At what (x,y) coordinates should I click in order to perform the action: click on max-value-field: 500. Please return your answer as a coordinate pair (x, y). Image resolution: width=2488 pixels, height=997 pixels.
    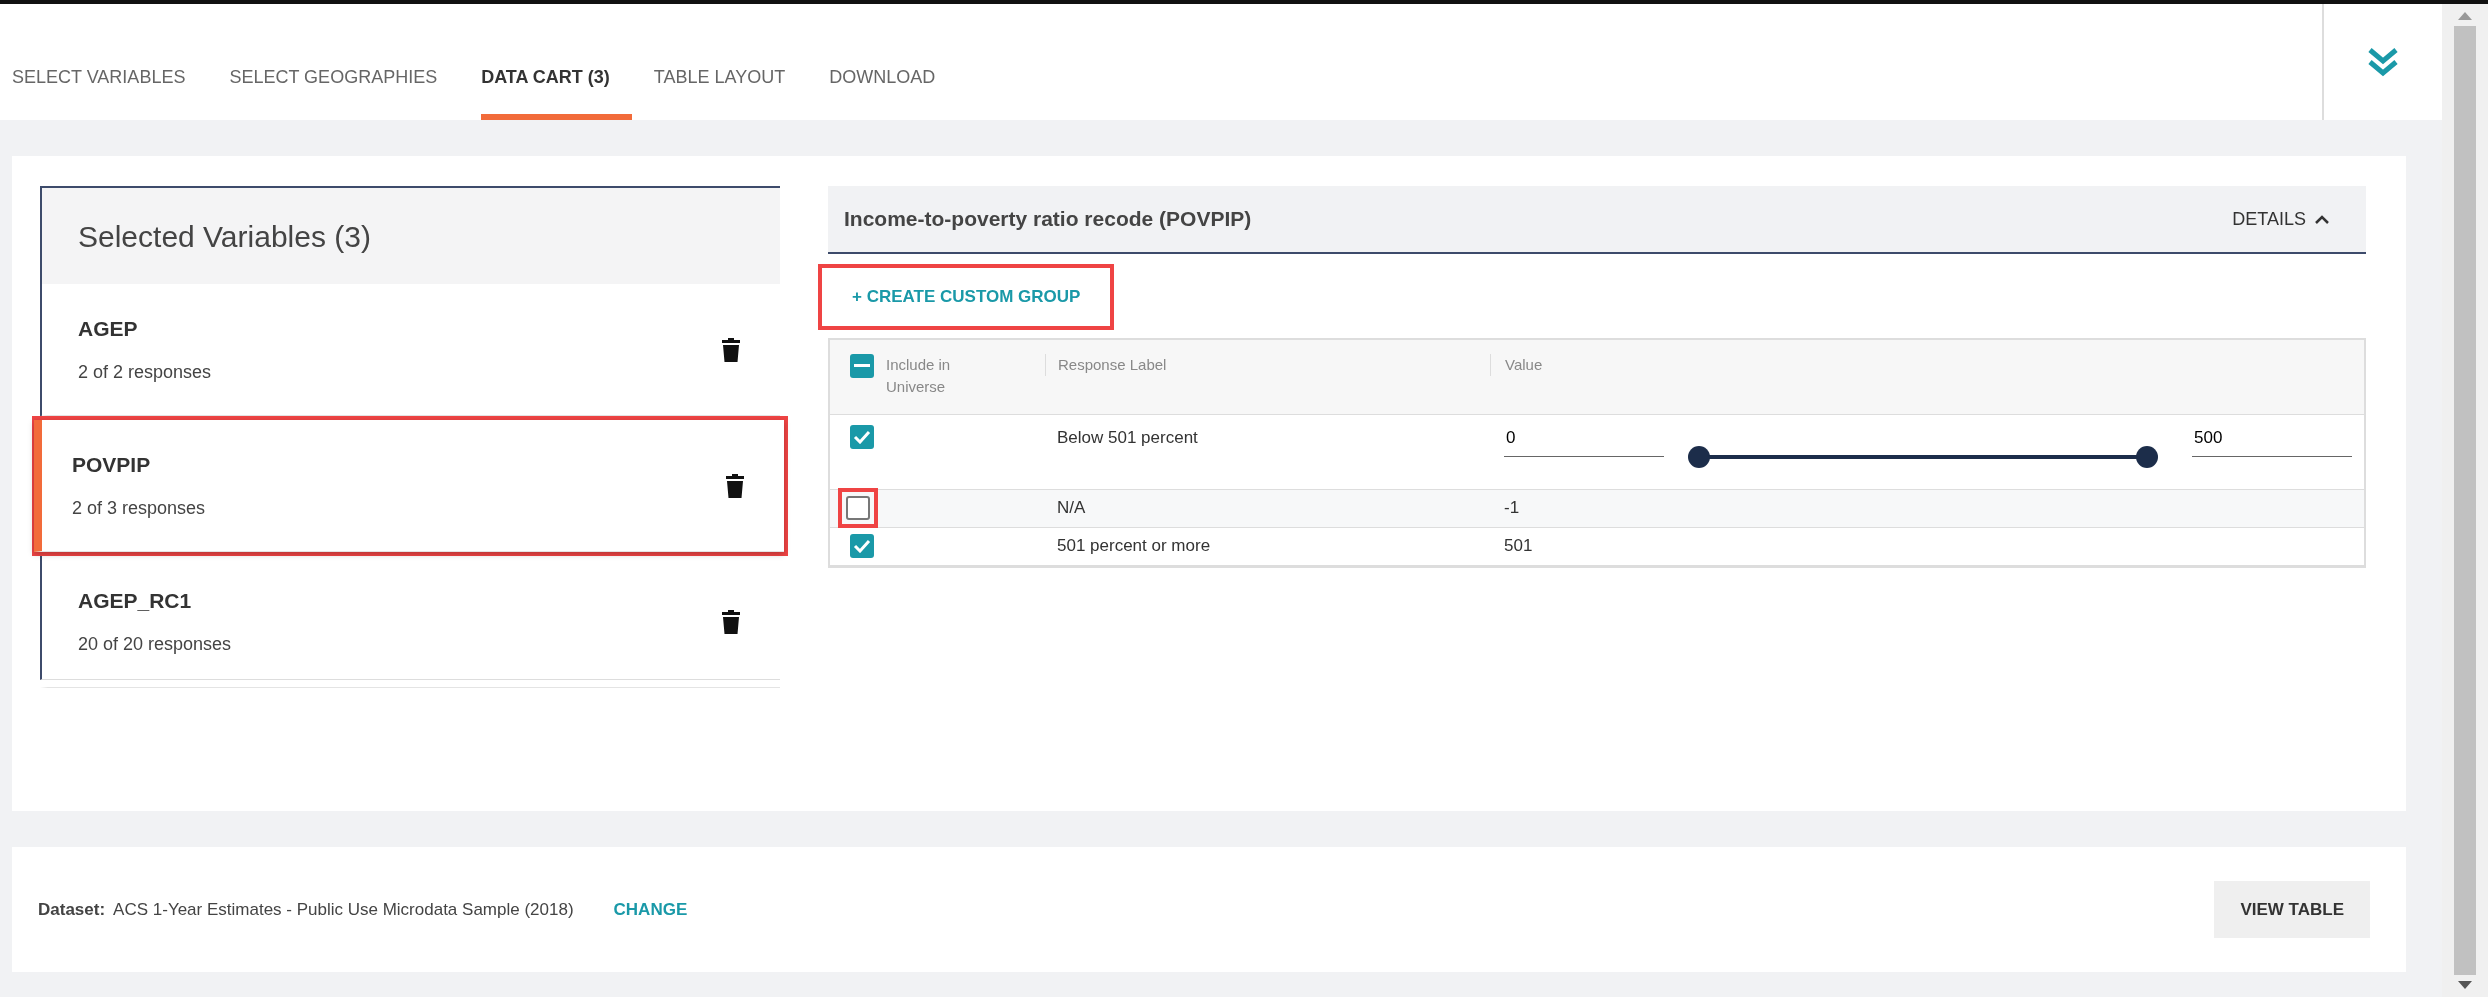
    Looking at the image, I should click on (2272, 440).